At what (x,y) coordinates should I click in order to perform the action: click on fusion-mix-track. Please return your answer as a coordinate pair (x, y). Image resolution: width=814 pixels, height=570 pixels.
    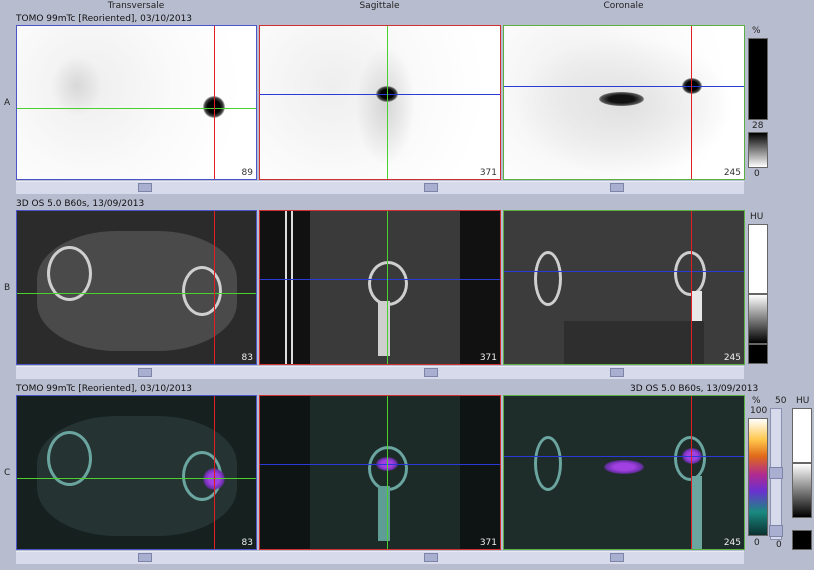
    Looking at the image, I should click on (776, 474).